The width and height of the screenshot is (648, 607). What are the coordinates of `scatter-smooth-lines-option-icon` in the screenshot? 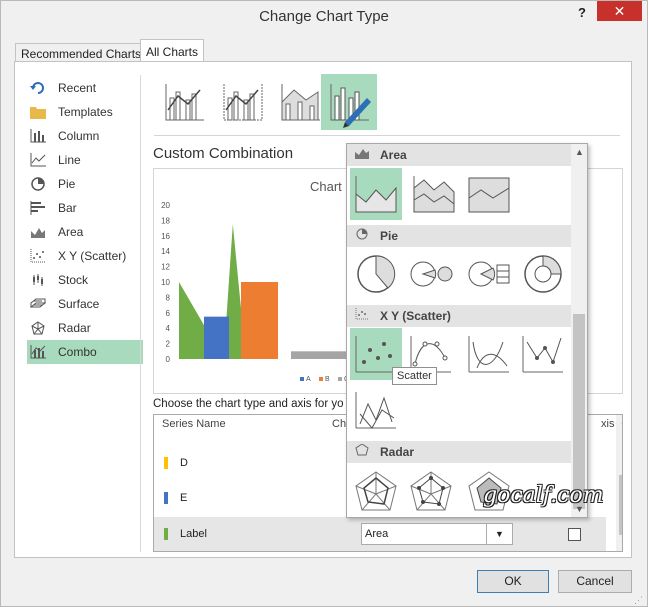 It's located at (489, 354).